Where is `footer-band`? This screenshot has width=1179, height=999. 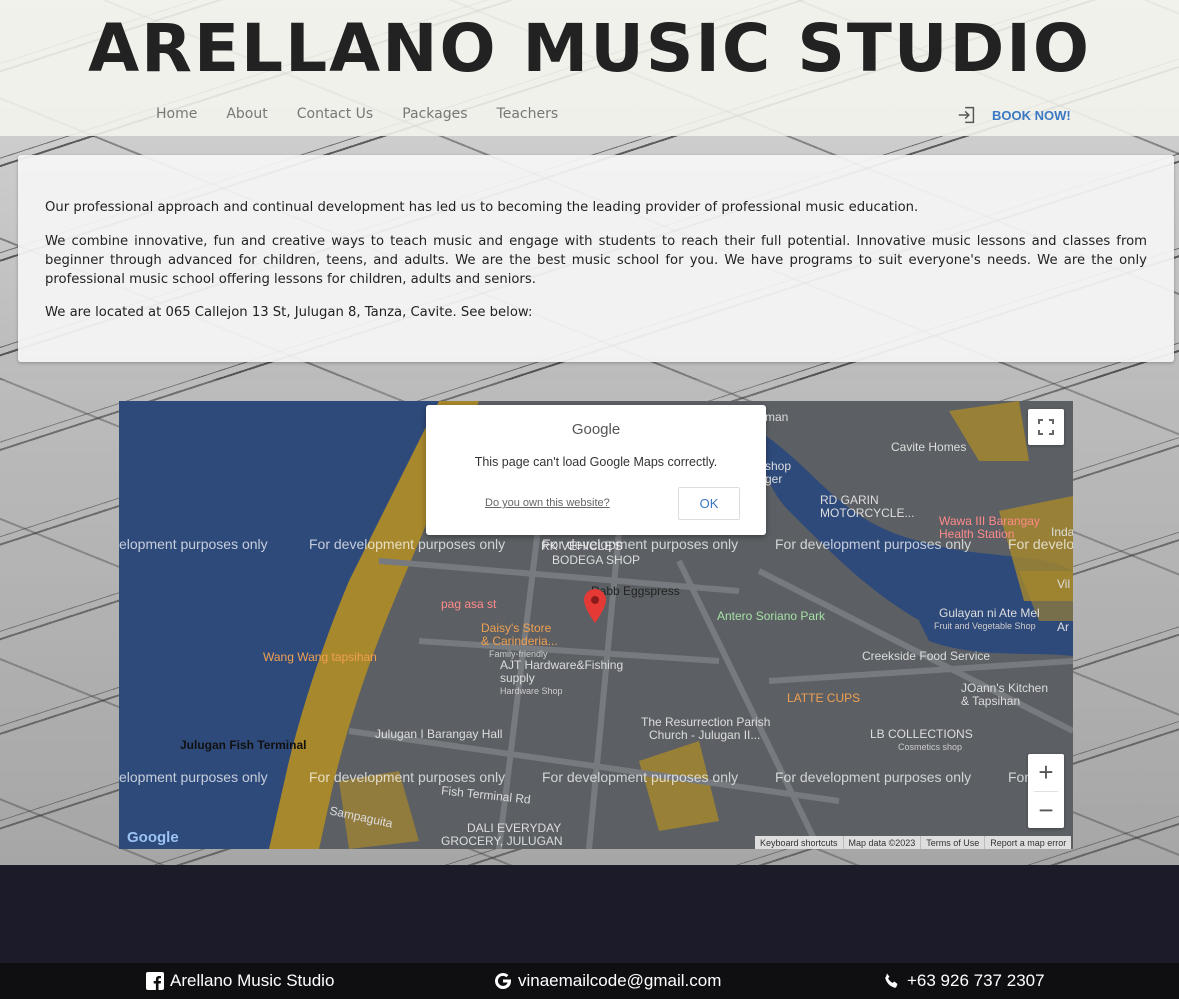 footer-band is located at coordinates (589, 914).